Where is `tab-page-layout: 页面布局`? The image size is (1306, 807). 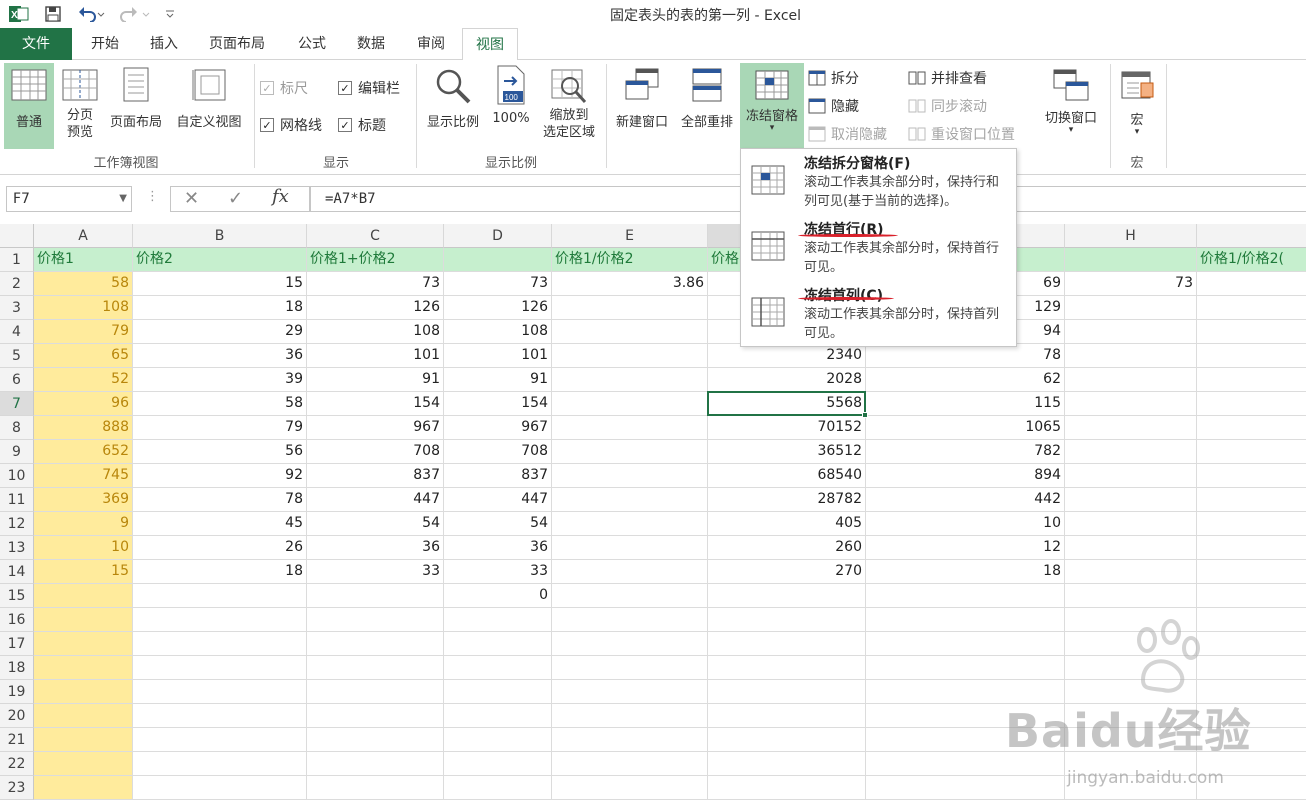 tab-page-layout: 页面布局 is located at coordinates (237, 44).